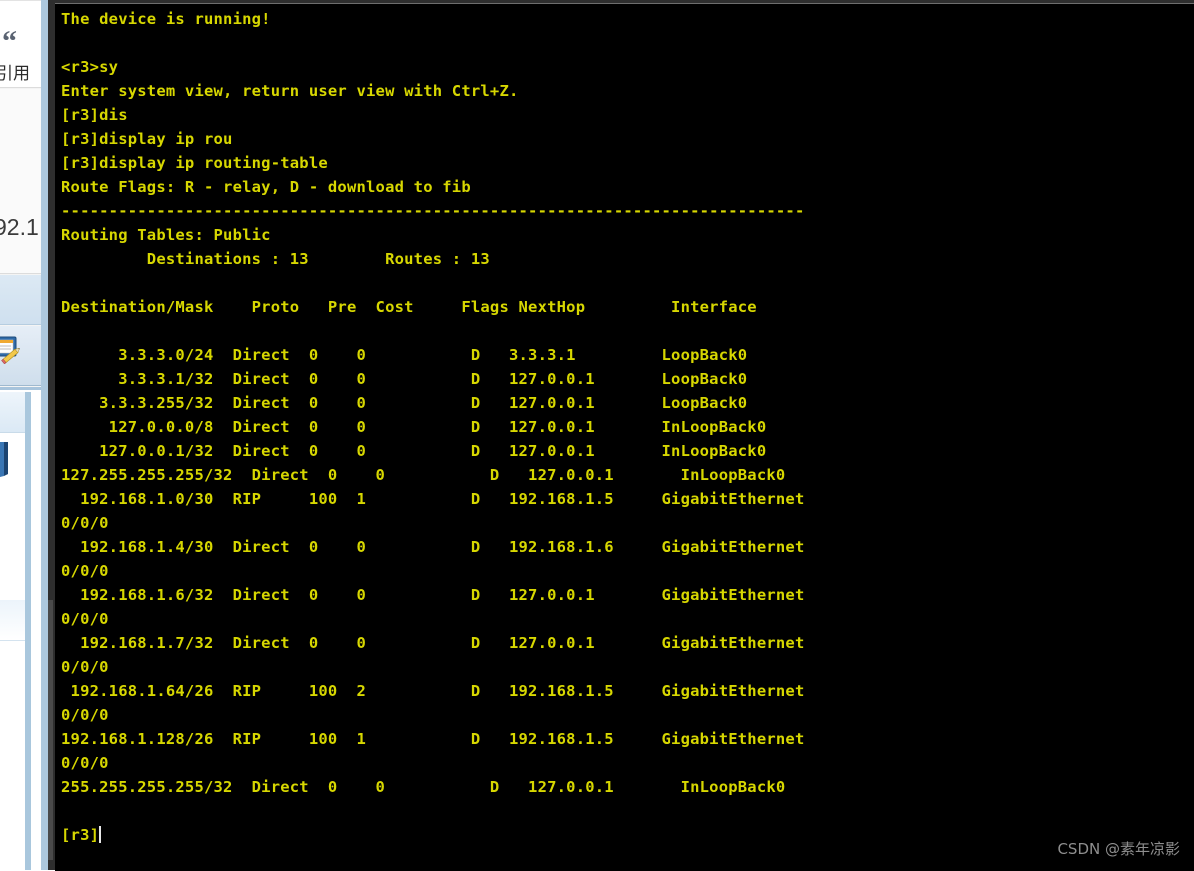 The height and width of the screenshot is (871, 1194). What do you see at coordinates (13, 349) in the screenshot?
I see `note-edit-icon` at bounding box center [13, 349].